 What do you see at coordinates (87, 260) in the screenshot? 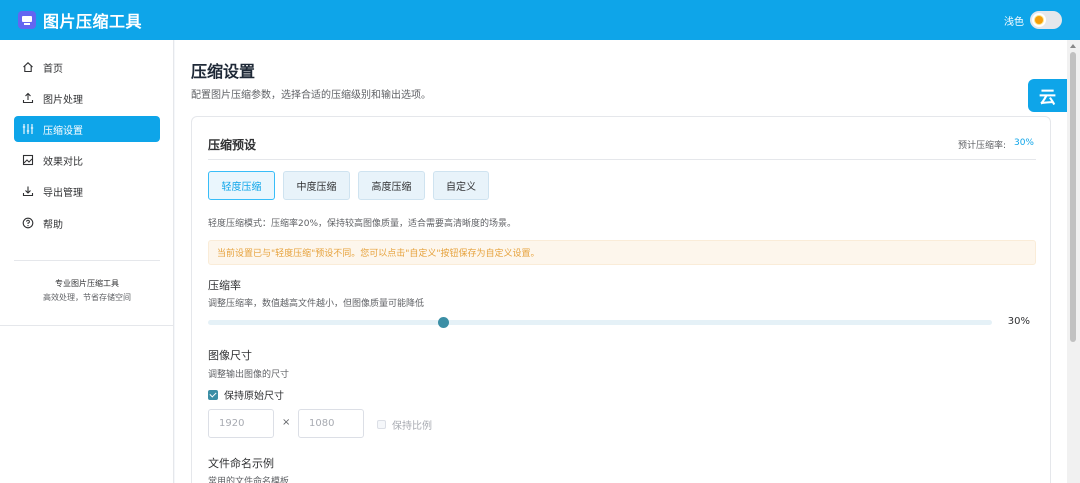
I see `sidebar-divider` at bounding box center [87, 260].